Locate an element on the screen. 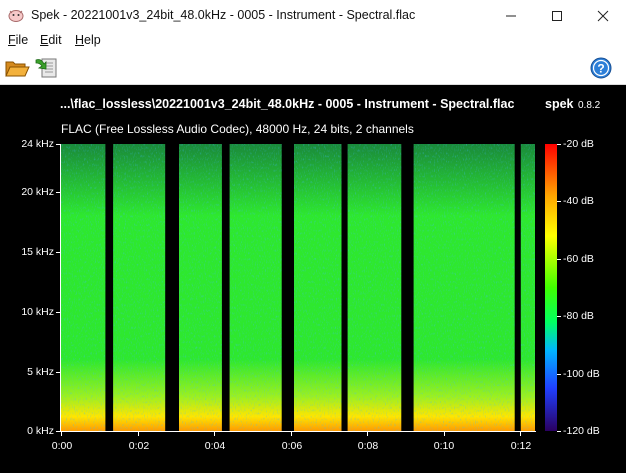  db-color-scale is located at coordinates (551, 287).